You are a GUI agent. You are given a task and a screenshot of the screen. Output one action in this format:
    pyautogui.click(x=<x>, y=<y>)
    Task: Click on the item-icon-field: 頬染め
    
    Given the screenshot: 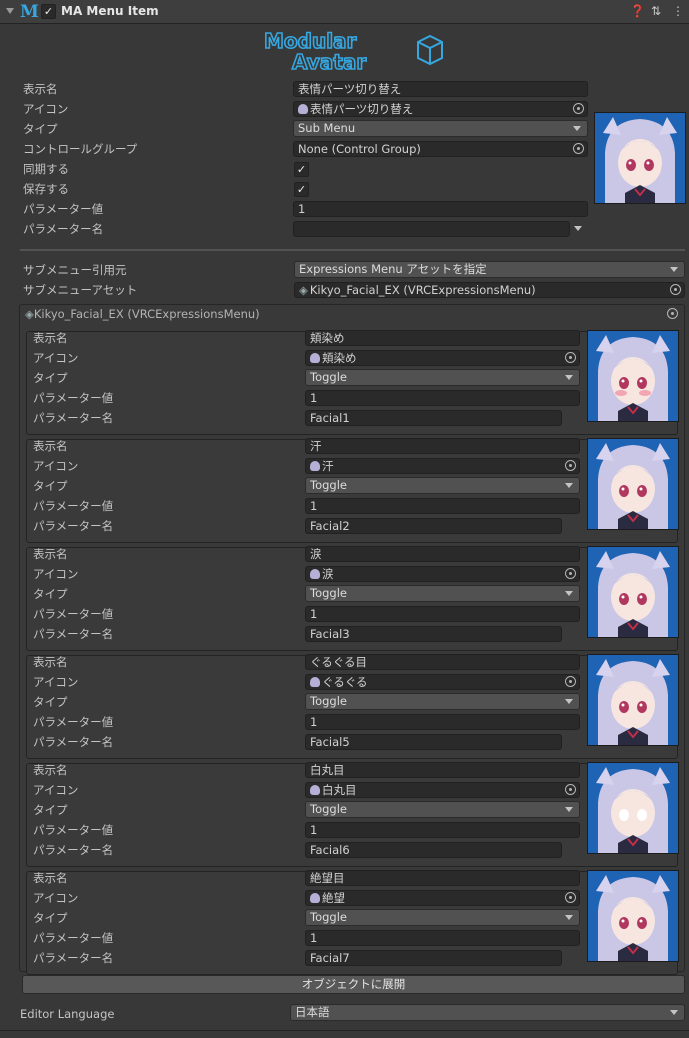 What is the action you would take?
    pyautogui.click(x=442, y=358)
    